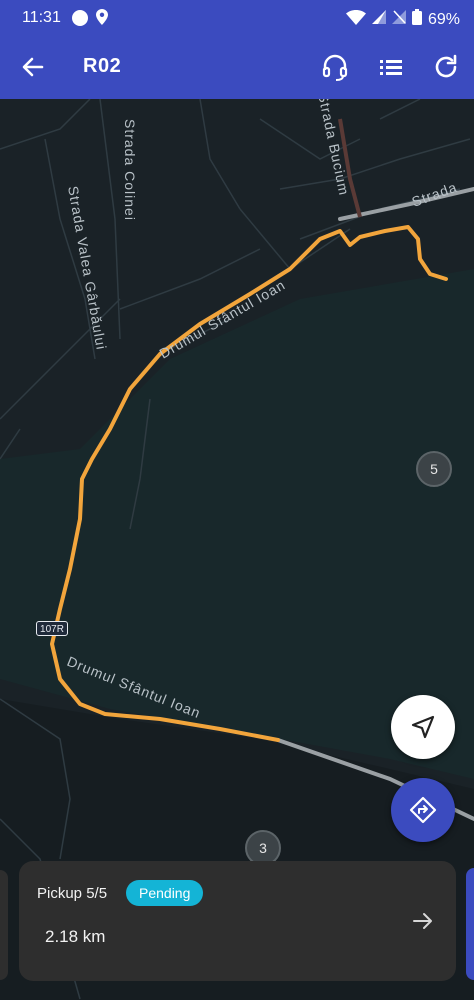  What do you see at coordinates (355, 19) in the screenshot?
I see `wifi-icon` at bounding box center [355, 19].